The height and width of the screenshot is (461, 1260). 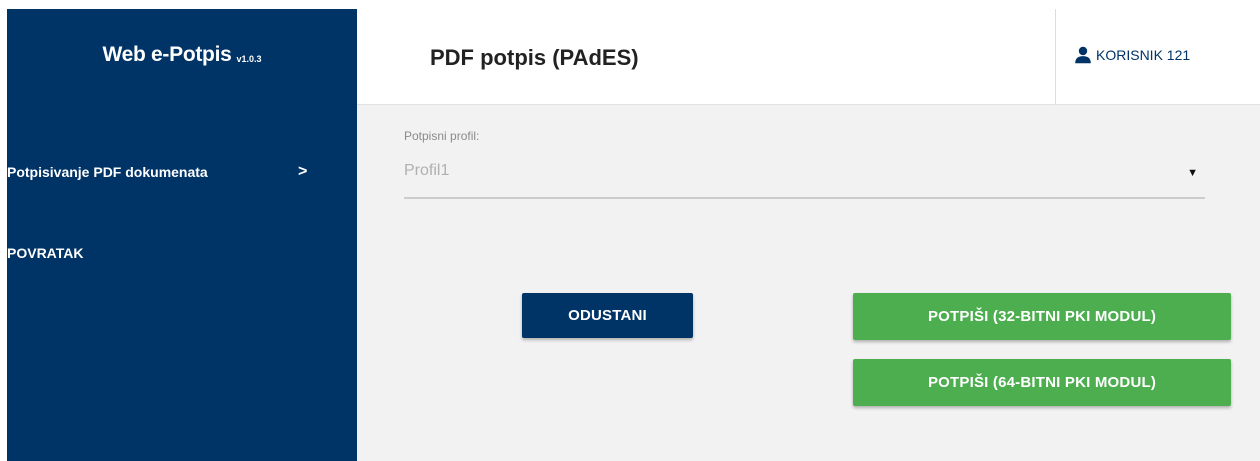 What do you see at coordinates (534, 57) in the screenshot?
I see `page-title: PDF potpis (PAdES)` at bounding box center [534, 57].